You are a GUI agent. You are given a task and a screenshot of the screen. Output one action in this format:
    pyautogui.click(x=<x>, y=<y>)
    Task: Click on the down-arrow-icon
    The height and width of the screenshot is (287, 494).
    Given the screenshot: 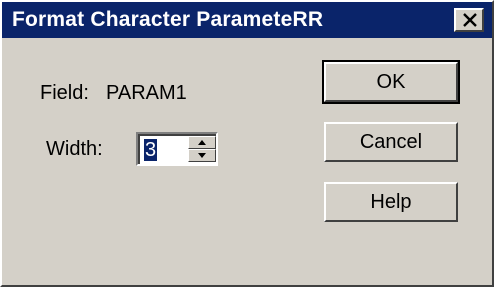 What is the action you would take?
    pyautogui.click(x=202, y=155)
    